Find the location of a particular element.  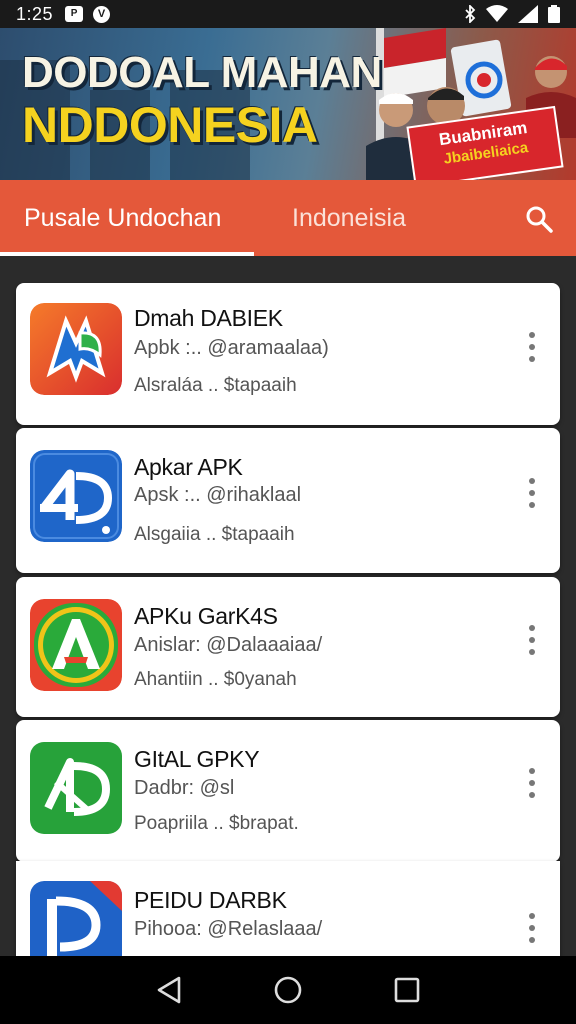

app-subtitle: Apbk :.. @aramaalaa) is located at coordinates (231, 348).